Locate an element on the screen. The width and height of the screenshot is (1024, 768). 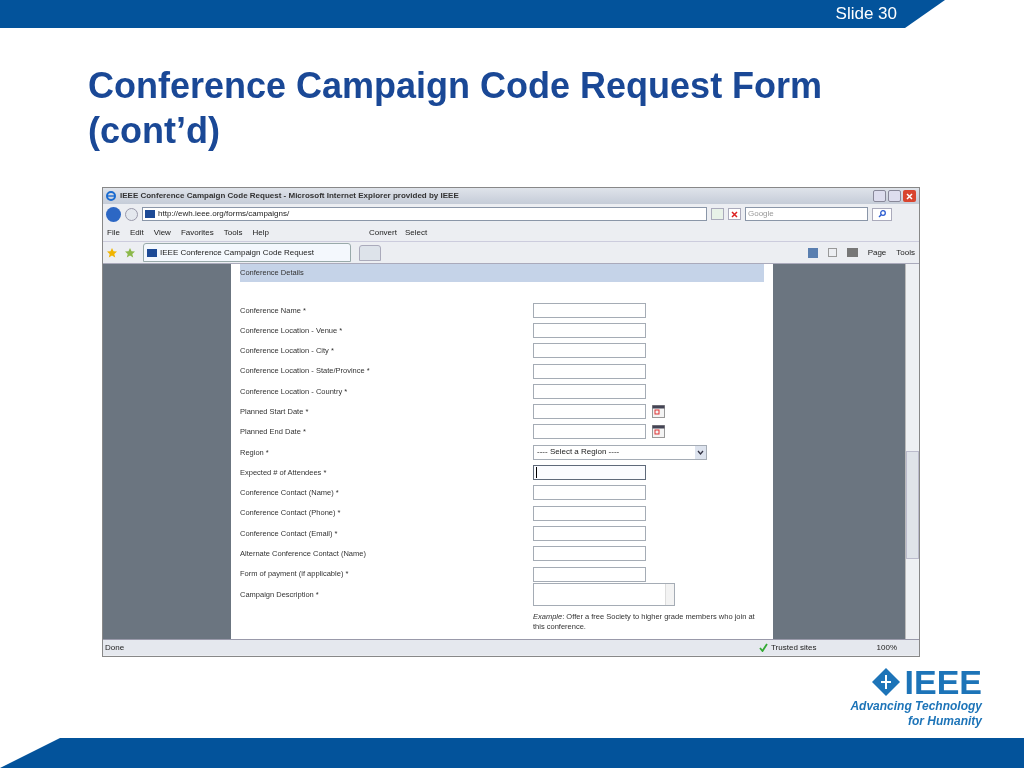
browser-logo-icon is located at coordinates (111, 196).